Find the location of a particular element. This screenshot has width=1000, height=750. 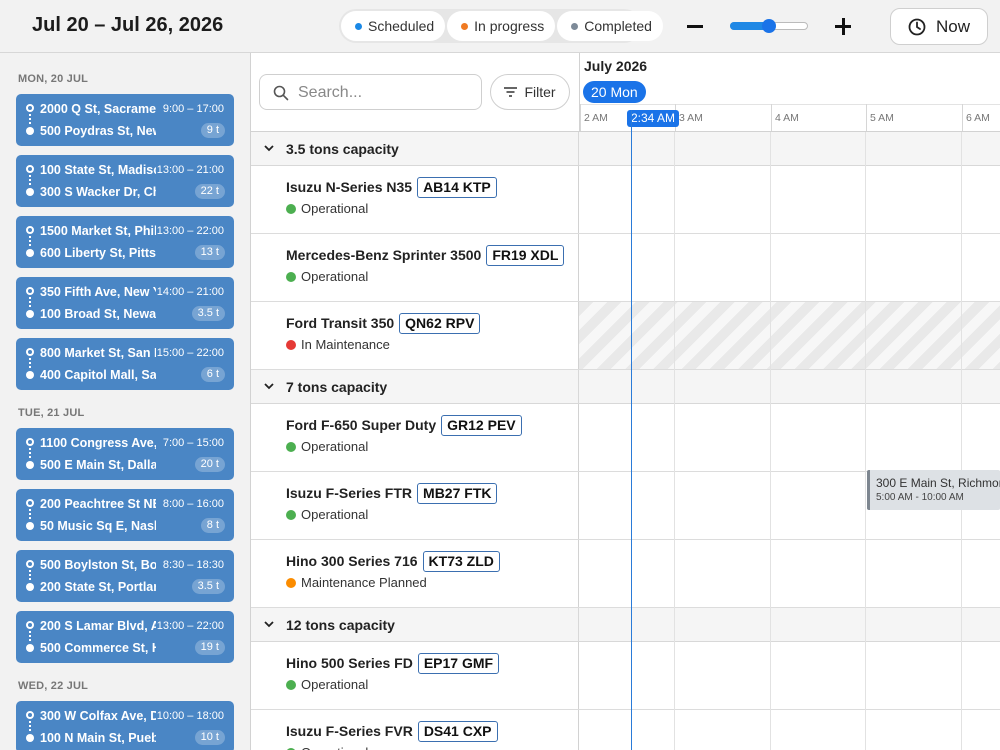

license-plate: FR19 XDL is located at coordinates (525, 255).